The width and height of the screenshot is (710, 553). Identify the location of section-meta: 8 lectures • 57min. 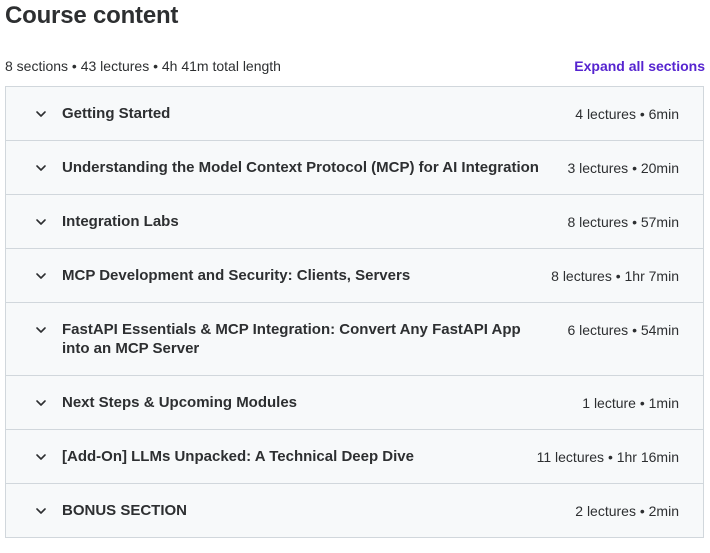
(623, 222).